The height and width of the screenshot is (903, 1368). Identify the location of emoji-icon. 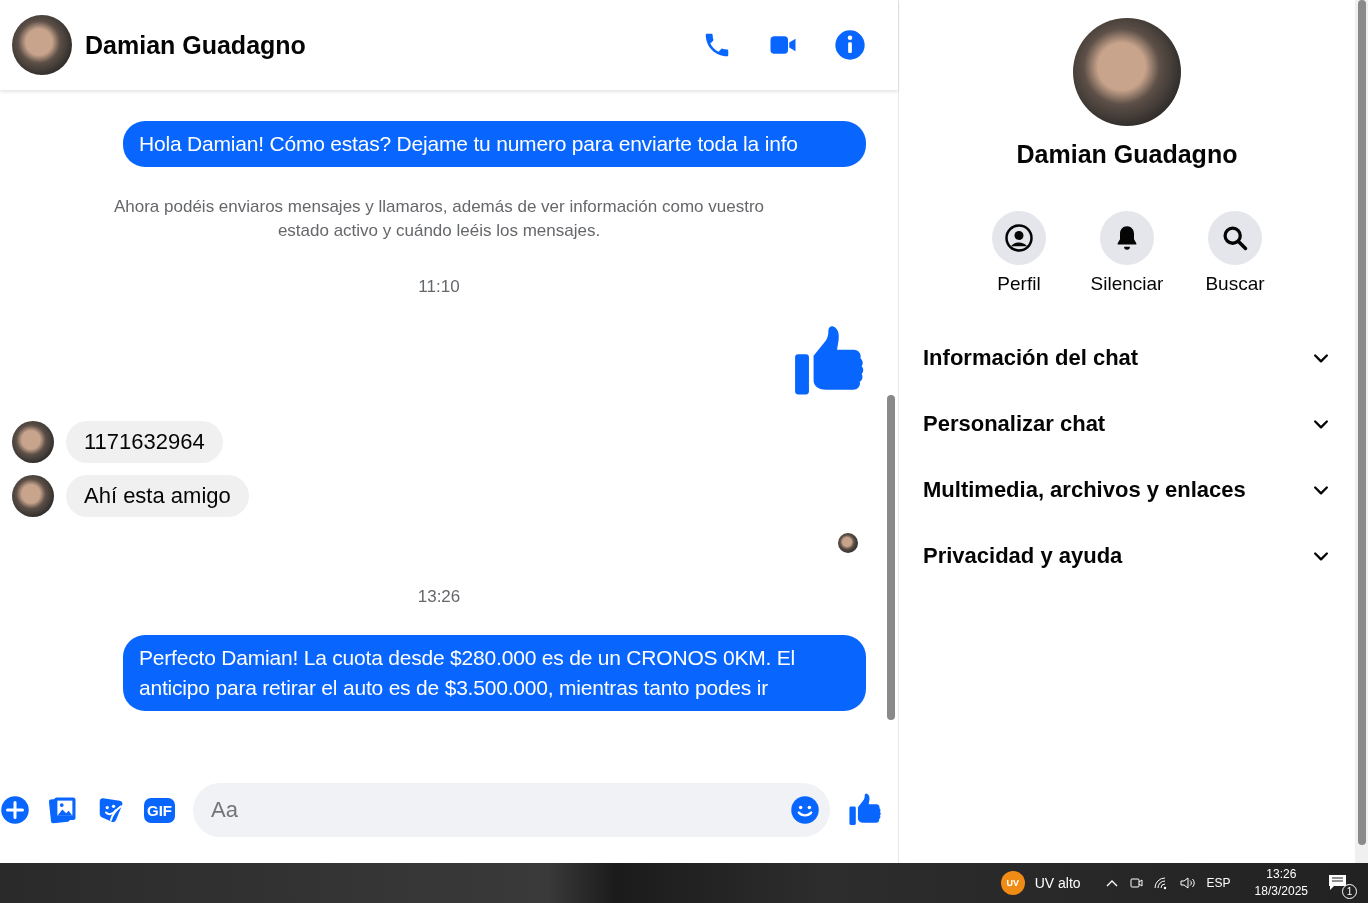
(805, 810).